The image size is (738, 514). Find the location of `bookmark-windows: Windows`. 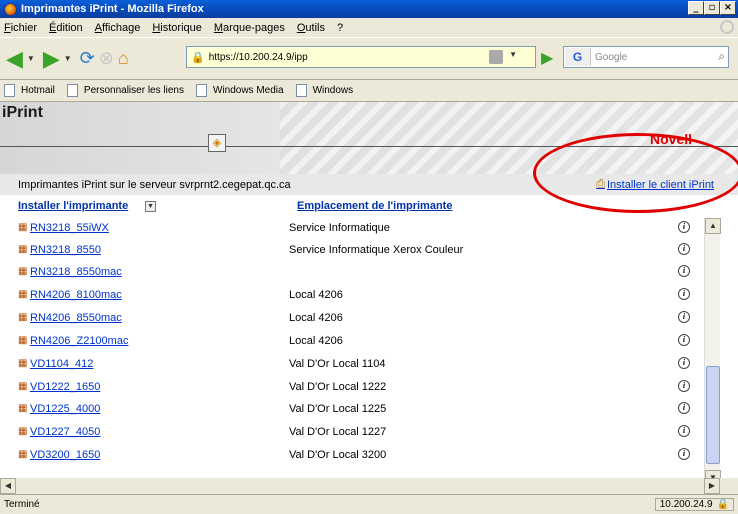

bookmark-windows: Windows is located at coordinates (324, 90).